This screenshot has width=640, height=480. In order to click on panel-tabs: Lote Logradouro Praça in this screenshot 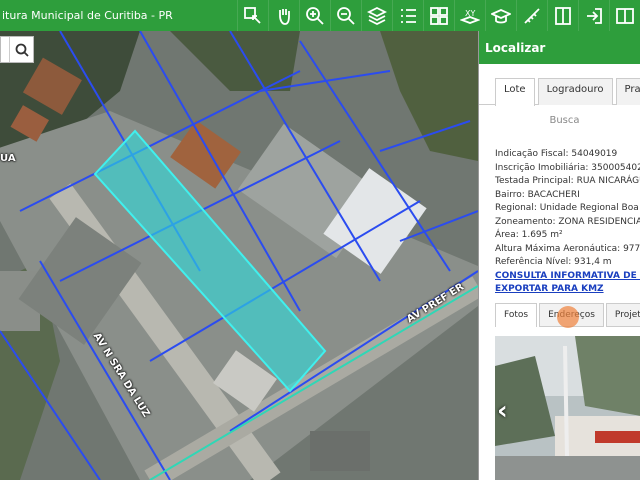, I will do `click(559, 85)`.